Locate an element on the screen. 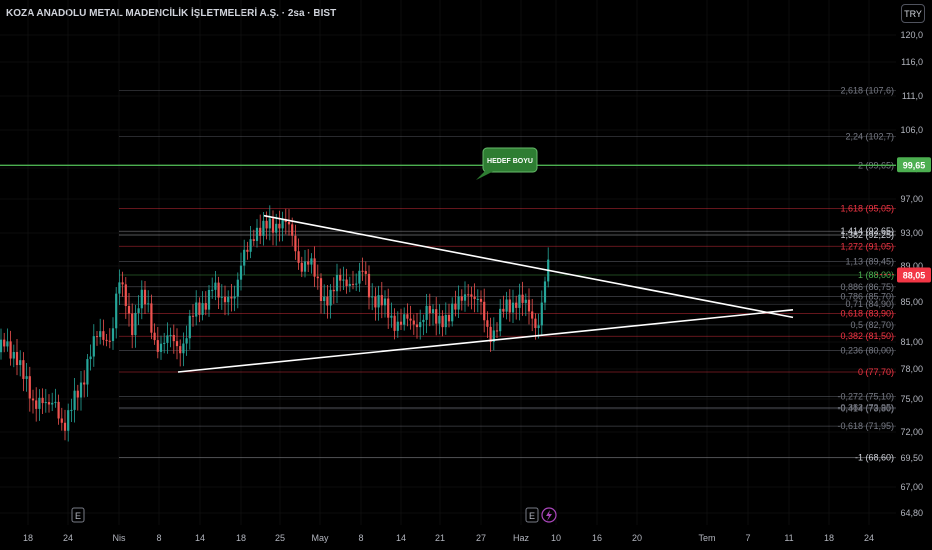 Image resolution: width=932 pixels, height=550 pixels. y-tick-label: 85,00 is located at coordinates (911, 302).